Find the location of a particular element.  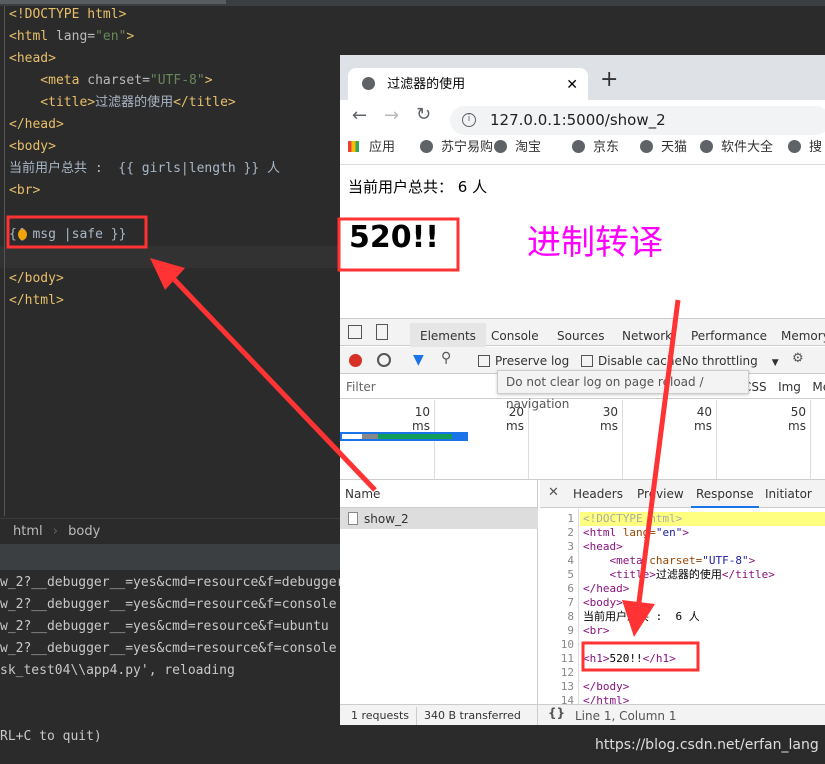

highlight-box-output is located at coordinates (398, 244).